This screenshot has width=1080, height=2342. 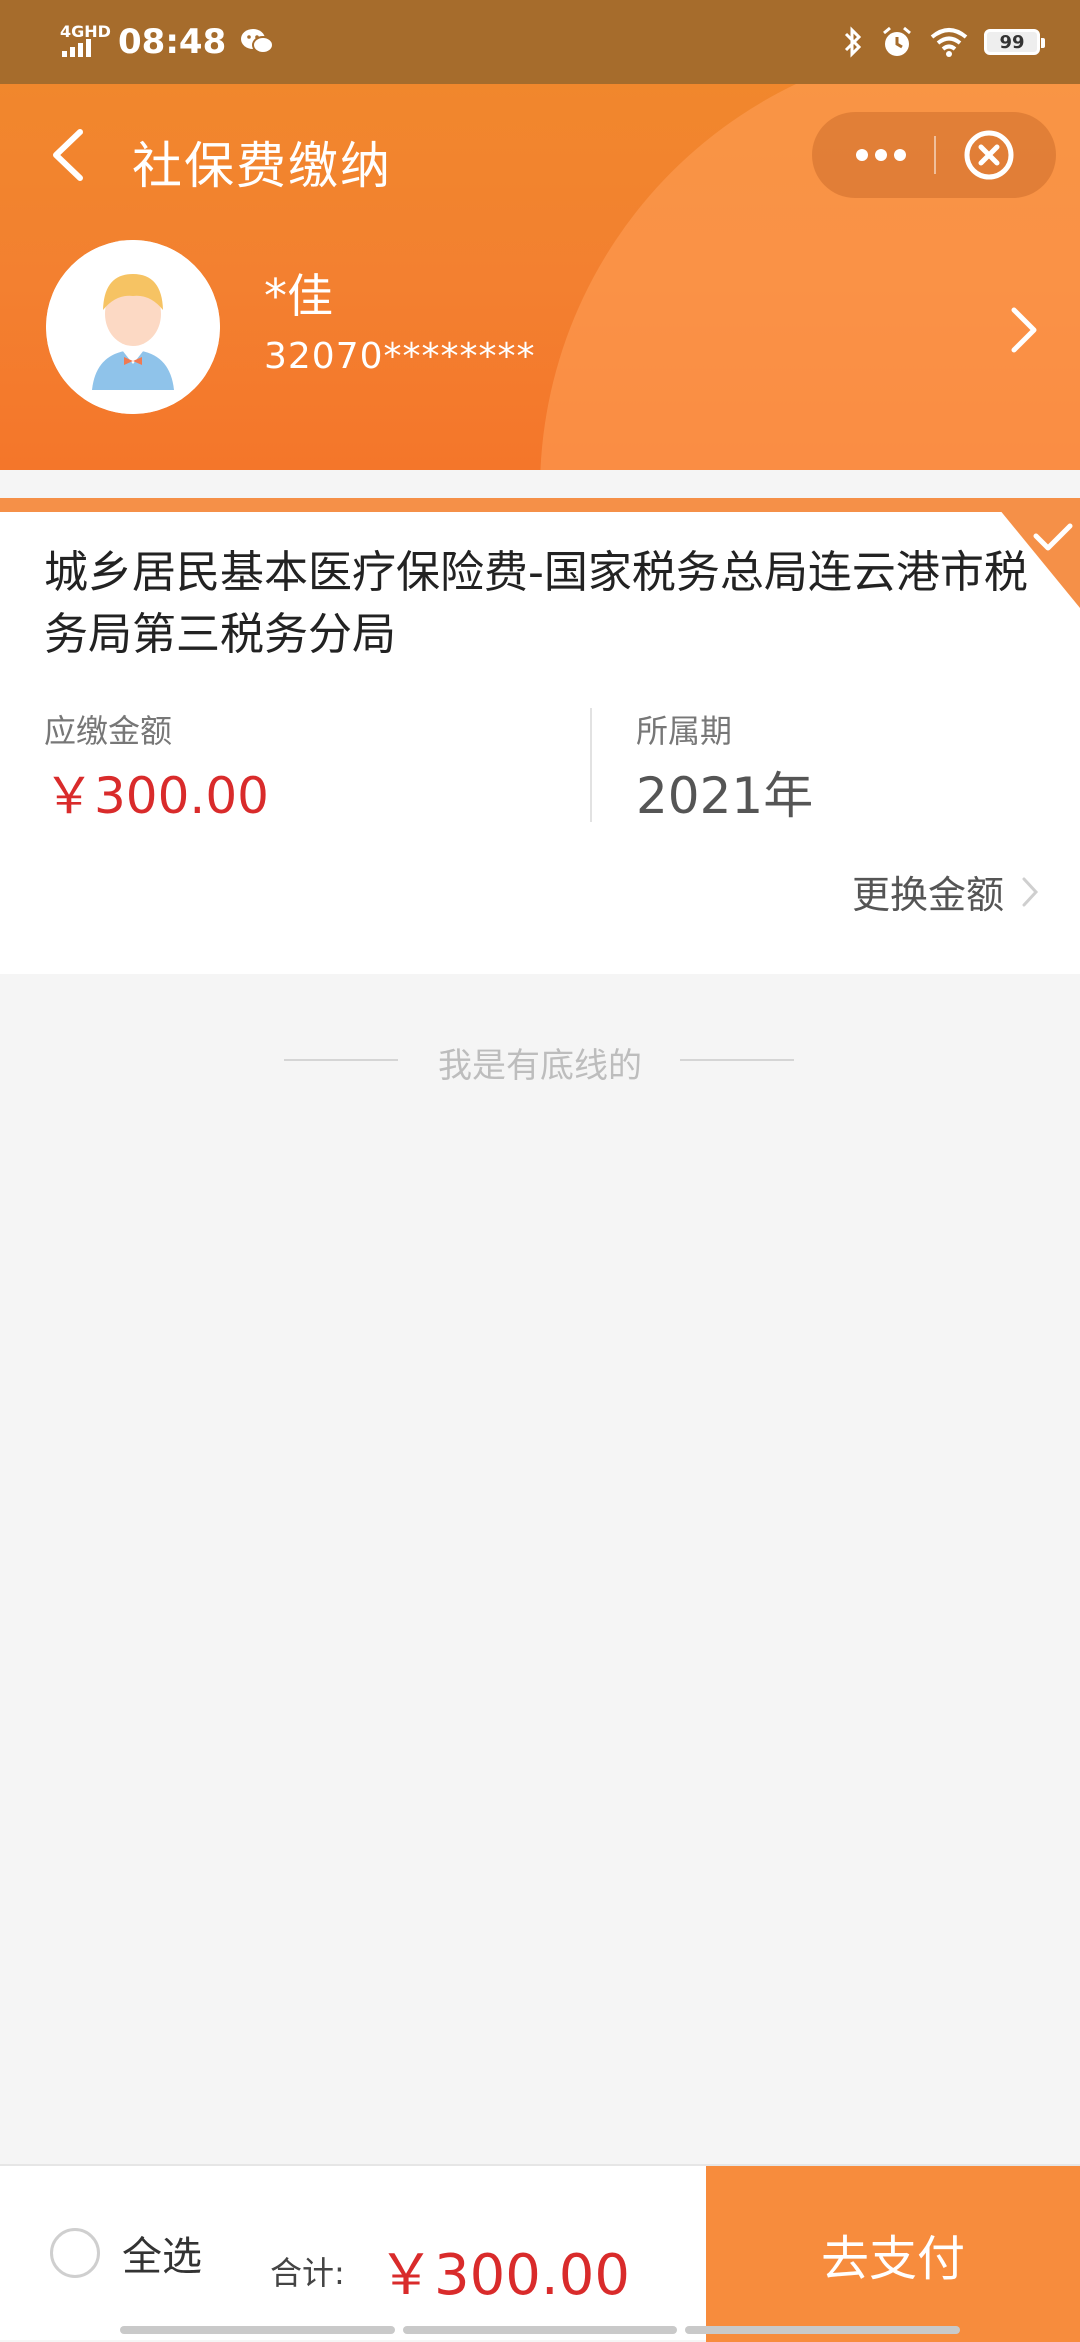 What do you see at coordinates (853, 42) in the screenshot?
I see `bluetooth-icon` at bounding box center [853, 42].